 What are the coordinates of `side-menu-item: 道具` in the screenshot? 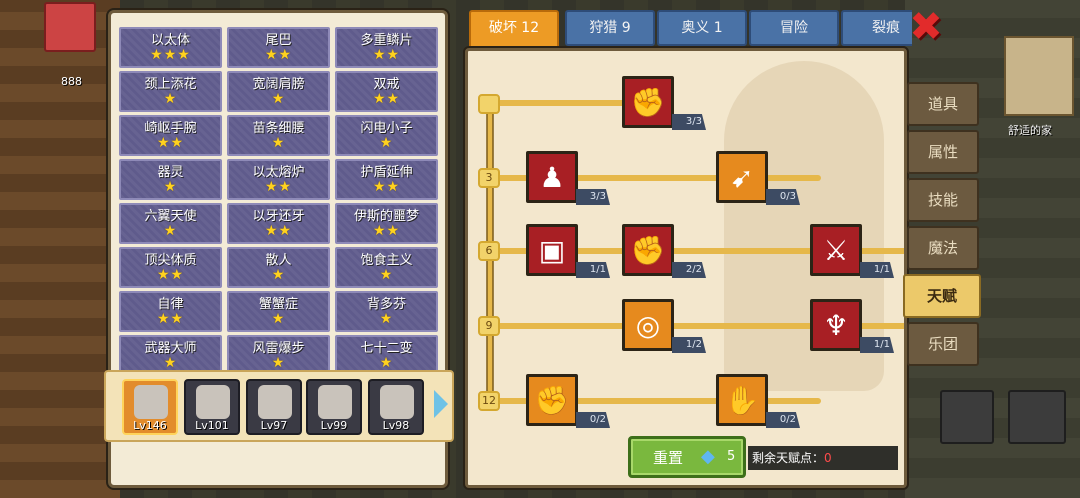 It's located at (943, 104).